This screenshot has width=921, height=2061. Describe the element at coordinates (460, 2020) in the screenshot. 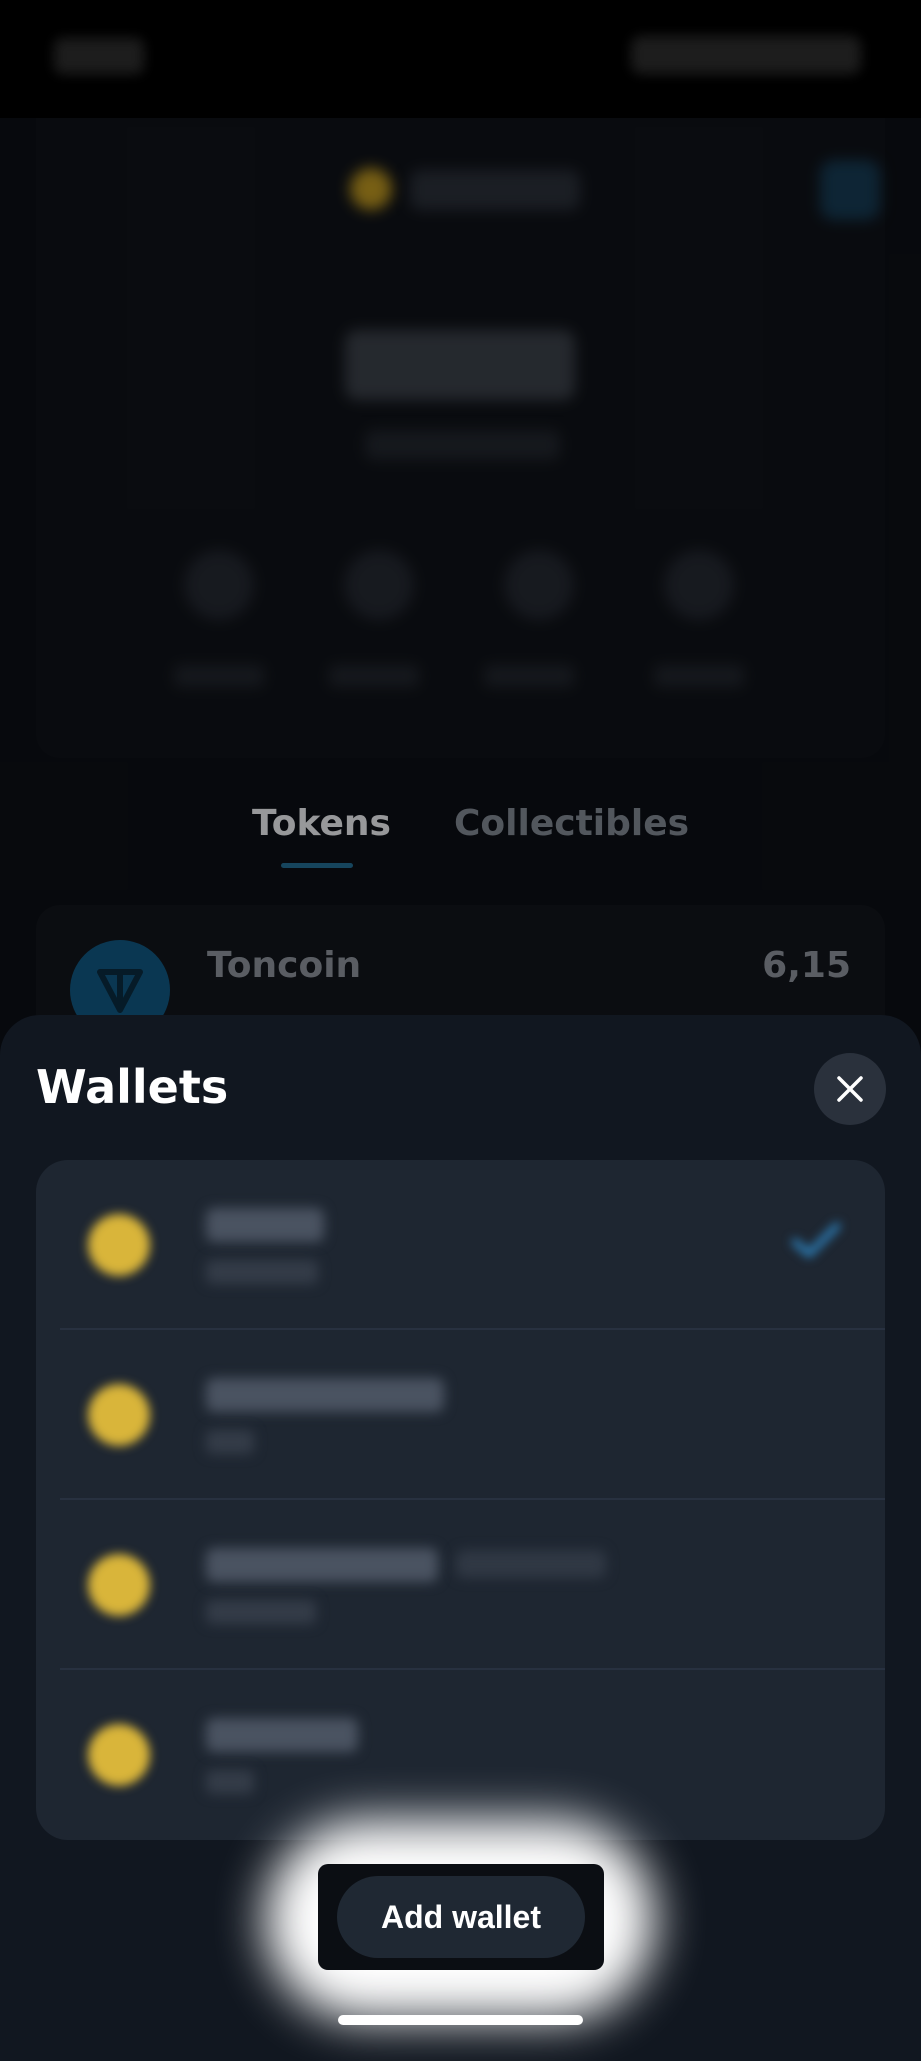

I see `home-indicator` at that location.